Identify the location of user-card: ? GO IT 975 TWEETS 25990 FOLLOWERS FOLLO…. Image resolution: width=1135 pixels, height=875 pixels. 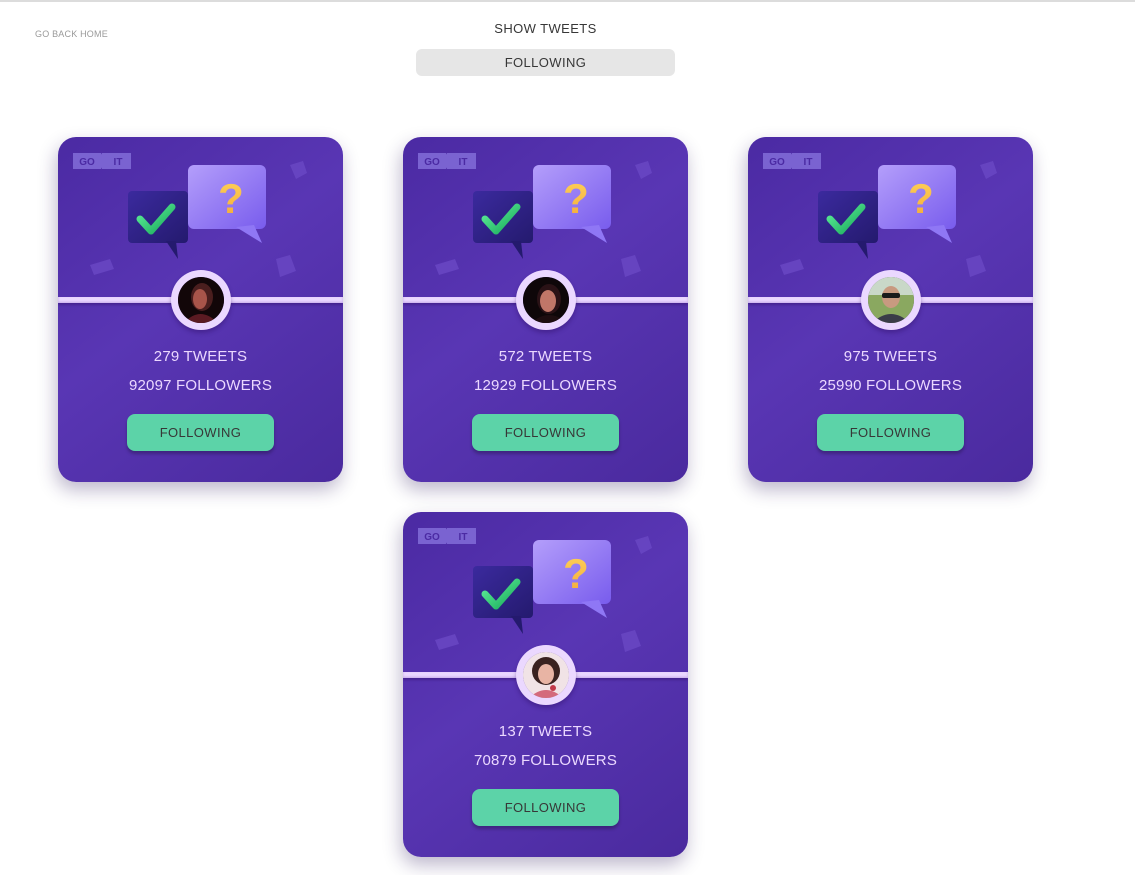
(890, 309).